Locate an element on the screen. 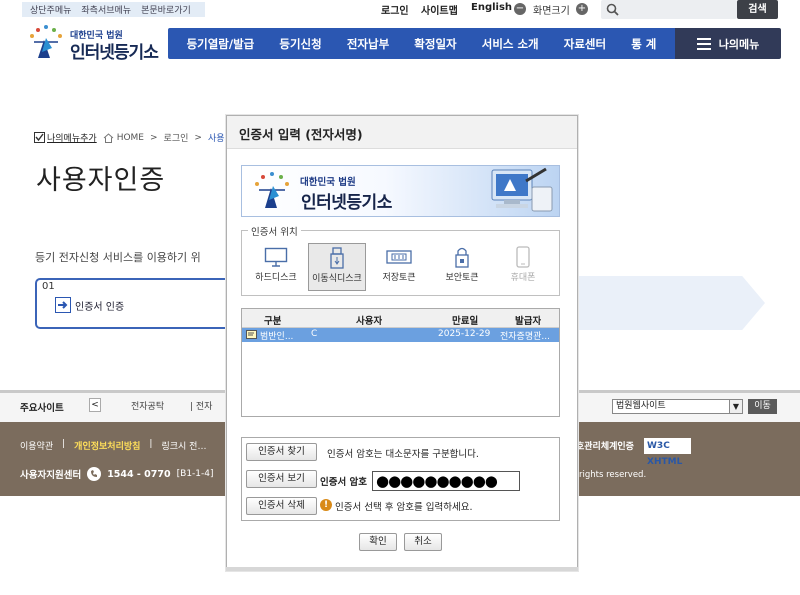  step-certificate-auth: 인증서 인증 is located at coordinates (89, 305).